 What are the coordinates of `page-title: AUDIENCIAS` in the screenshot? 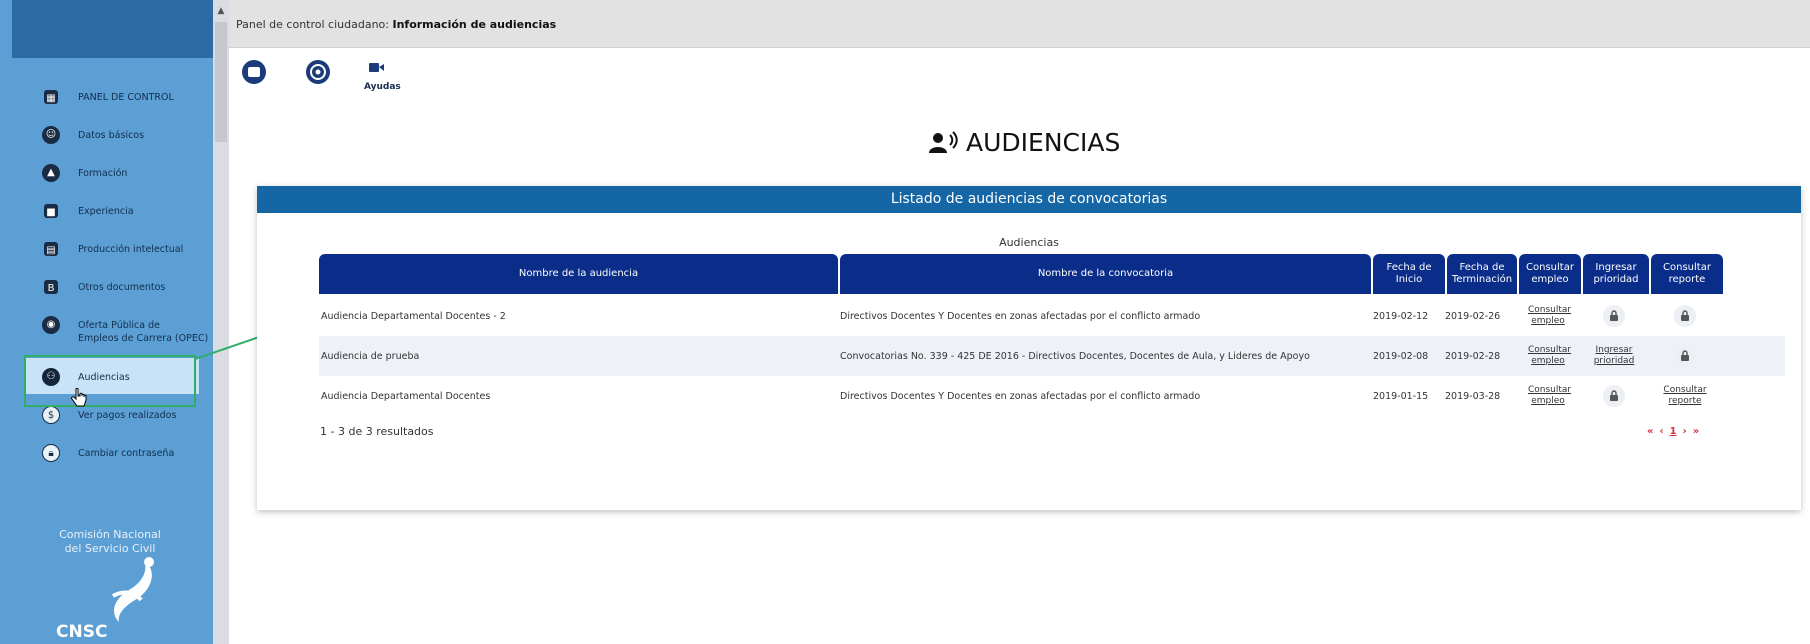 It's located at (1024, 142).